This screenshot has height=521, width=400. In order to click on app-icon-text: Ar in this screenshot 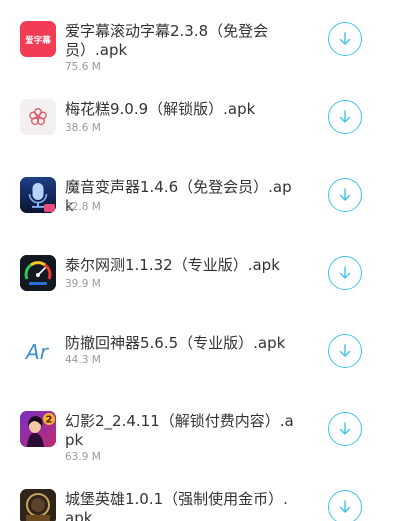, I will do `click(37, 352)`.